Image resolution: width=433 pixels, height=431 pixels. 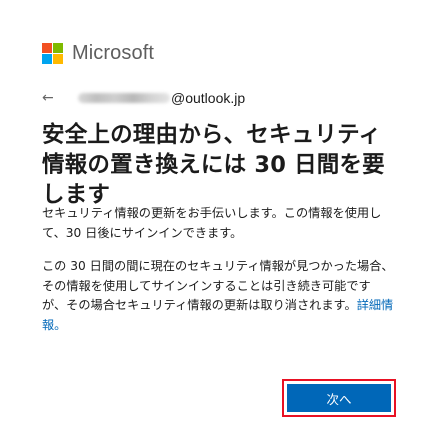 I want to click on logo-blue-square, so click(x=47, y=59).